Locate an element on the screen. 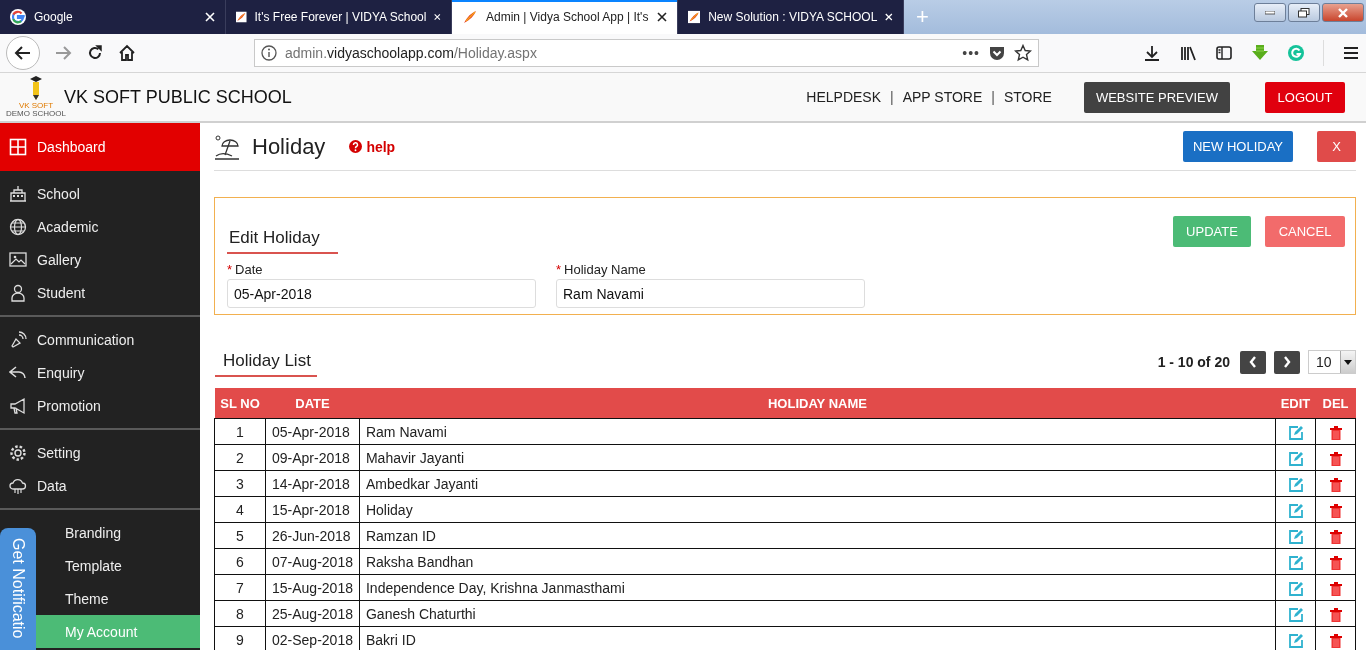 Image resolution: width=1366 pixels, height=650 pixels. table-cell: Independence Day, Krishna Janmasthami is located at coordinates (817, 587).